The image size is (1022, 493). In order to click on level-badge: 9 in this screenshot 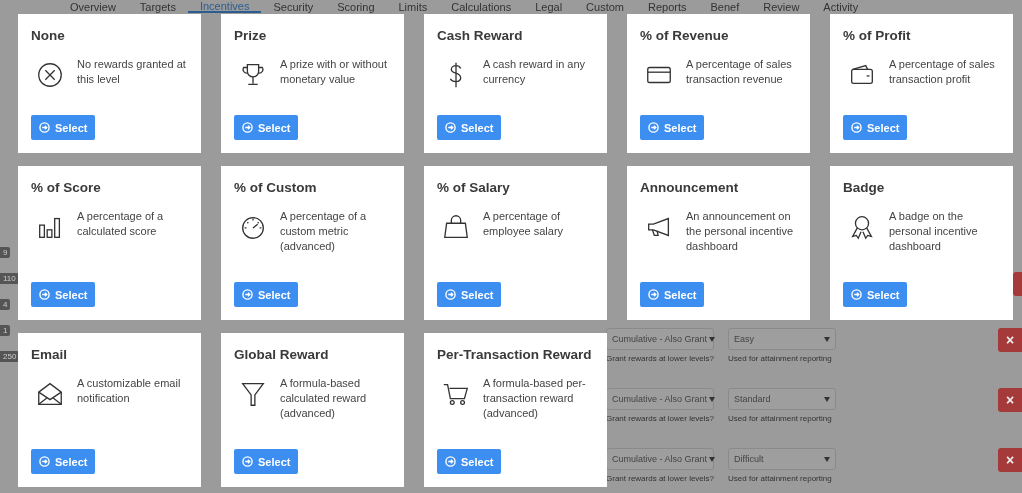, I will do `click(5, 252)`.